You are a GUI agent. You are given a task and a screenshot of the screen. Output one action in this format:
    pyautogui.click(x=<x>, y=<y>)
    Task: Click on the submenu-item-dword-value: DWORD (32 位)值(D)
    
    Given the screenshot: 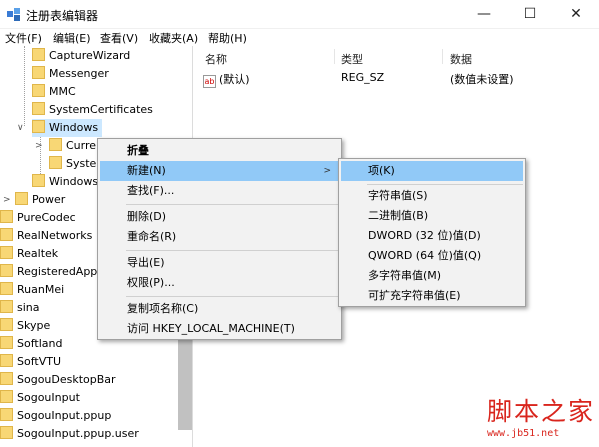 What is the action you would take?
    pyautogui.click(x=424, y=236)
    